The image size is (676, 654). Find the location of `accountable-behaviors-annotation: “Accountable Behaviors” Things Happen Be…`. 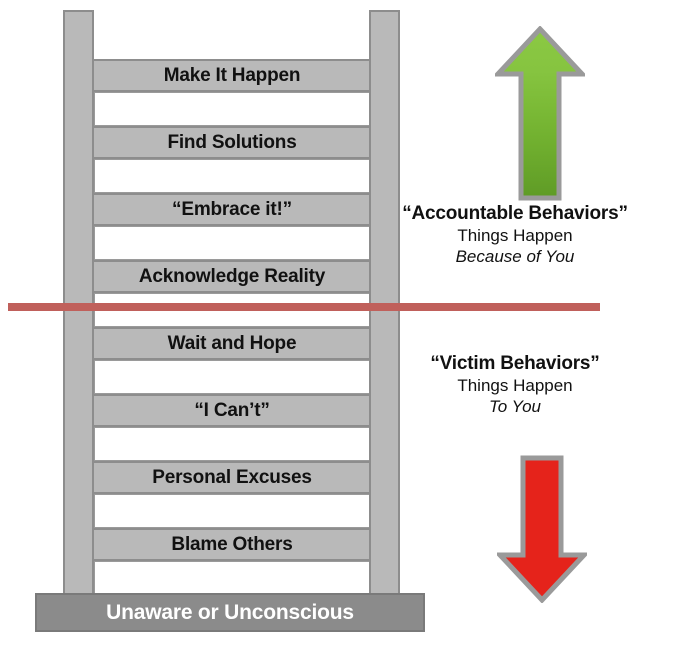

accountable-behaviors-annotation: “Accountable Behaviors” Things Happen Be… is located at coordinates (515, 235).